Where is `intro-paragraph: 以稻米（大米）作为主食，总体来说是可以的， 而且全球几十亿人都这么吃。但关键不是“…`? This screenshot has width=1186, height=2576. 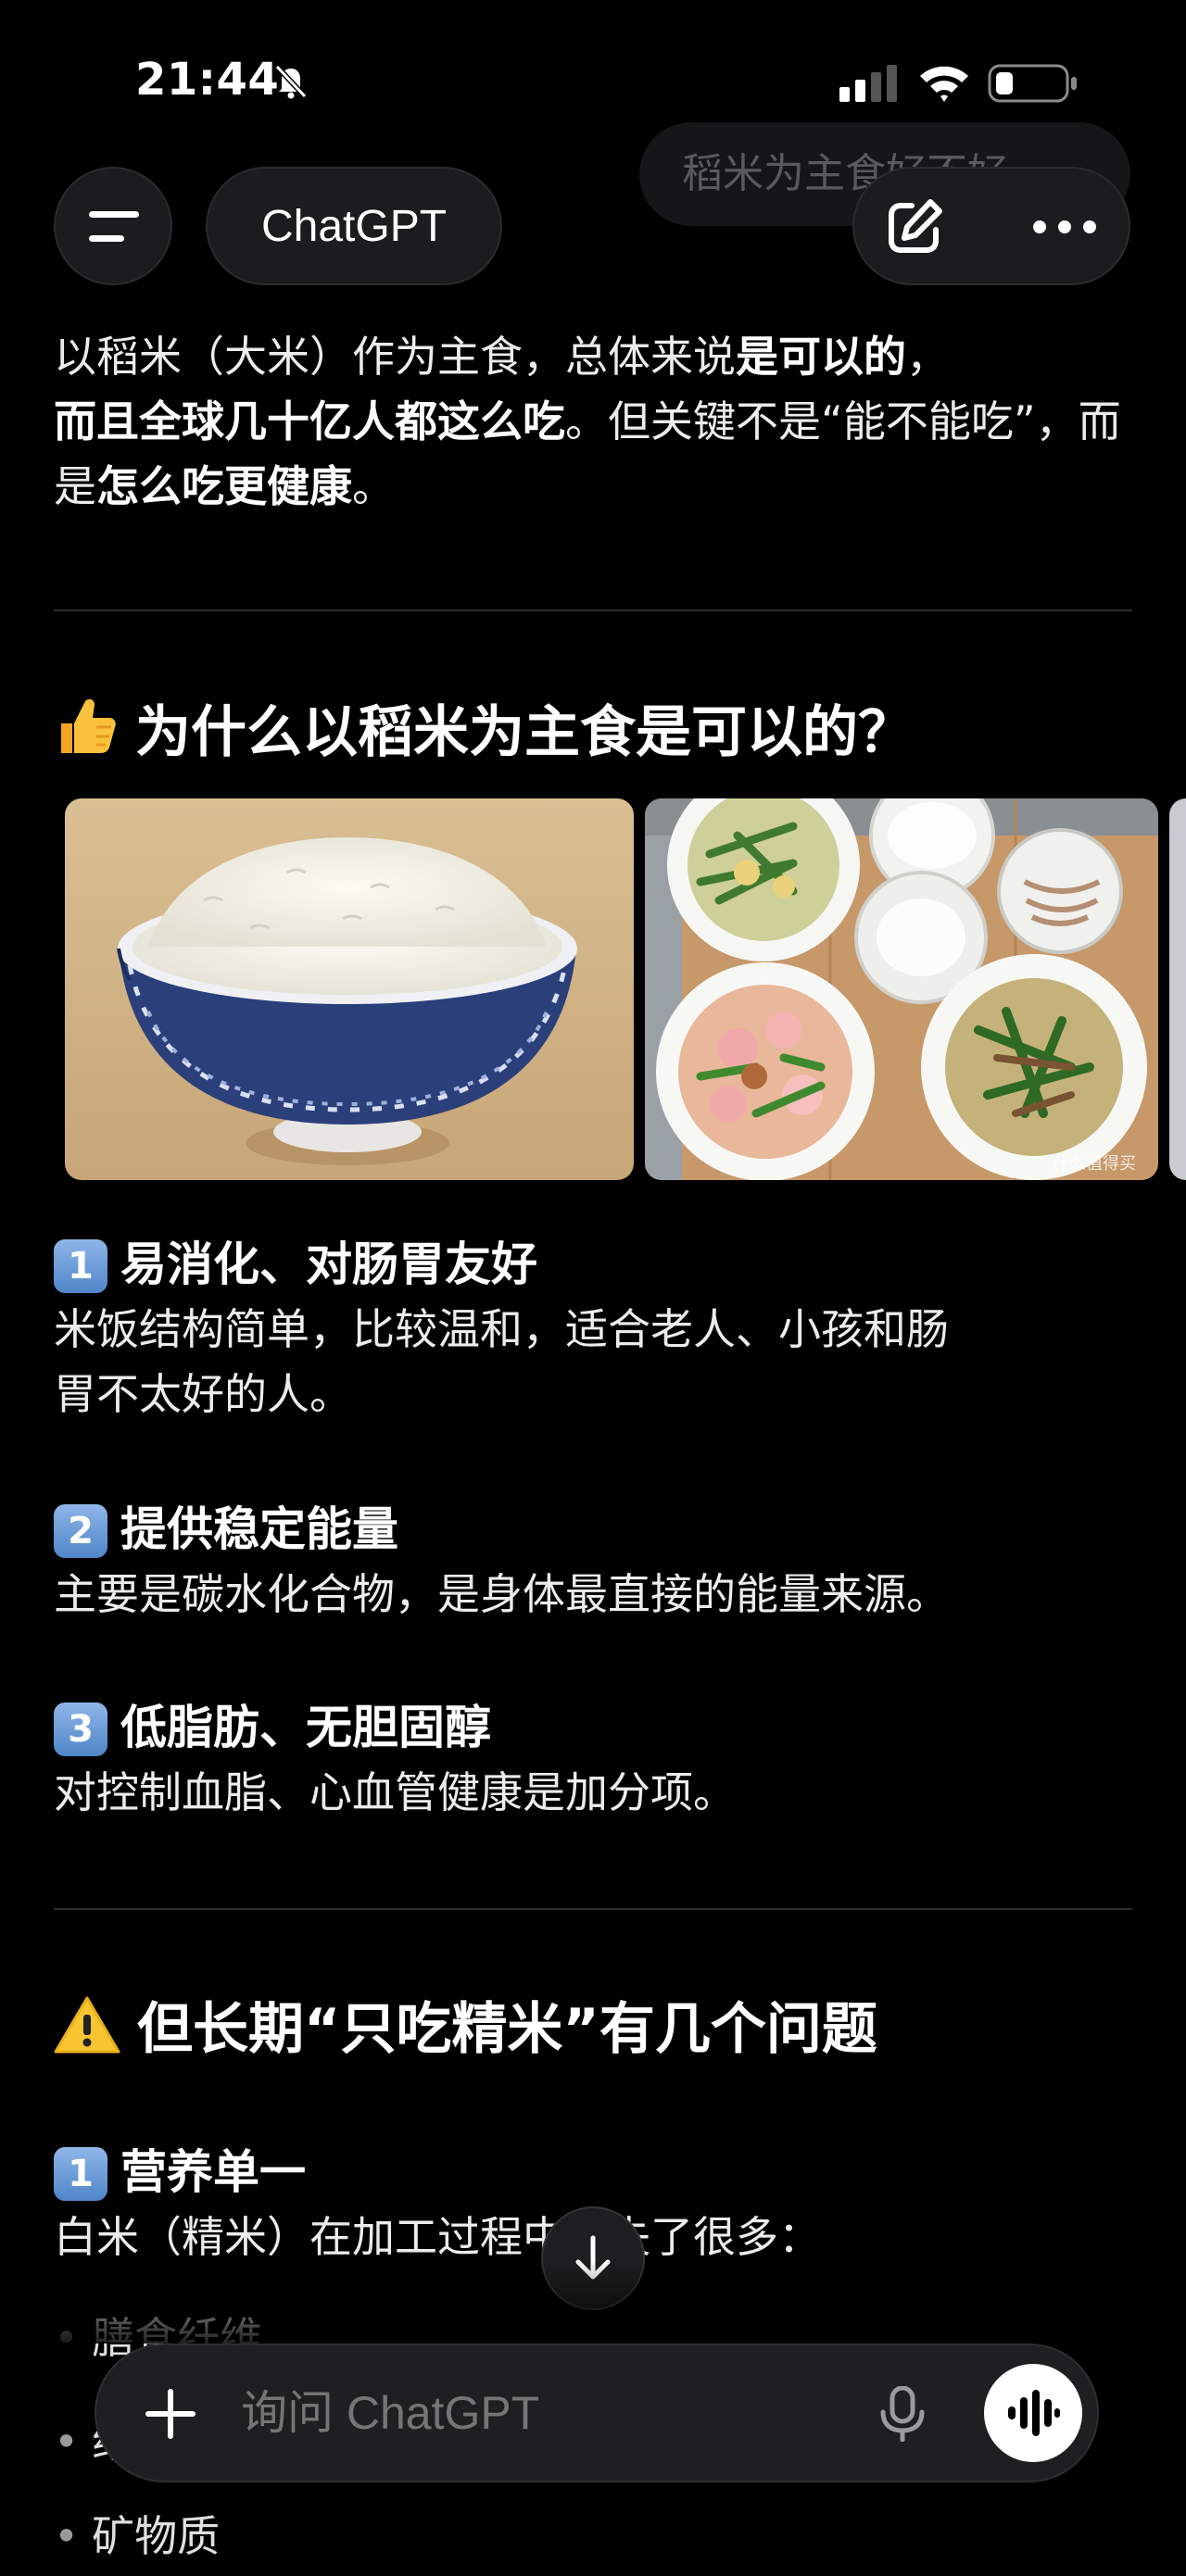 intro-paragraph: 以稻米（大米）作为主食，总体来说是可以的， 而且全球几十亿人都这么吃。但关键不是“… is located at coordinates (596, 421).